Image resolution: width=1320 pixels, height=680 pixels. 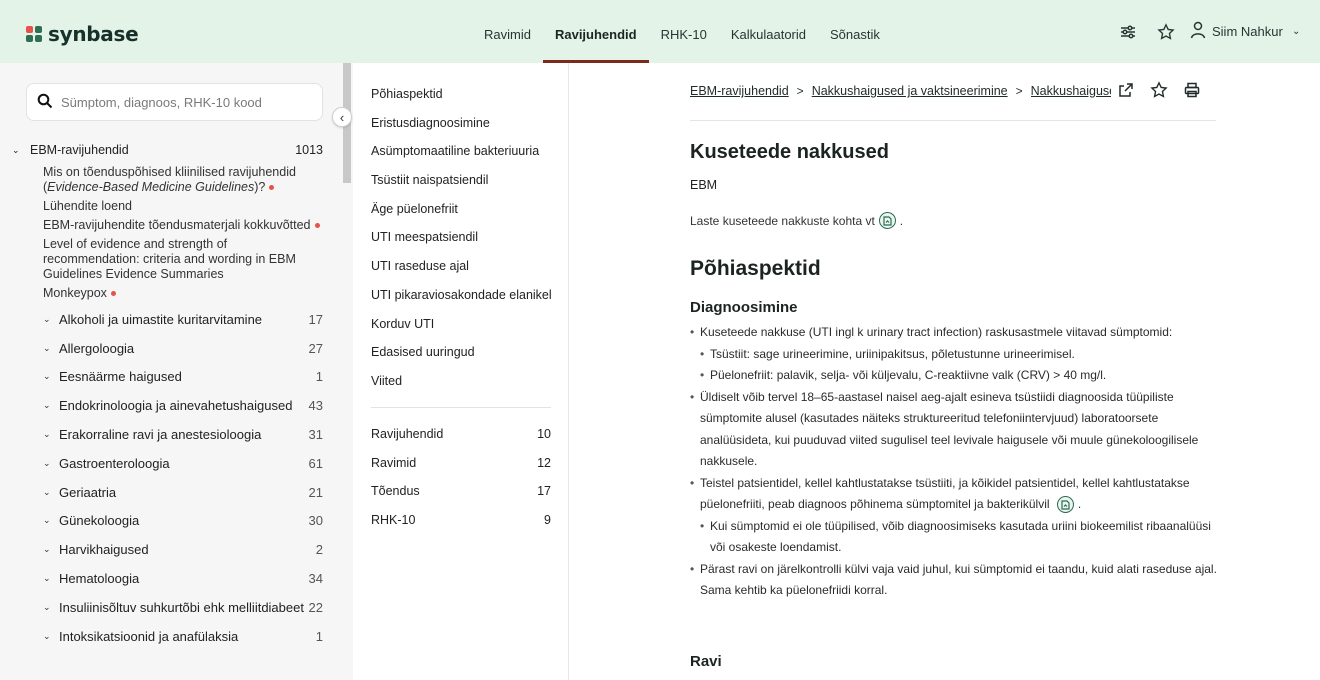 I want to click on article-title: Kuseteede nakkused, so click(x=789, y=152).